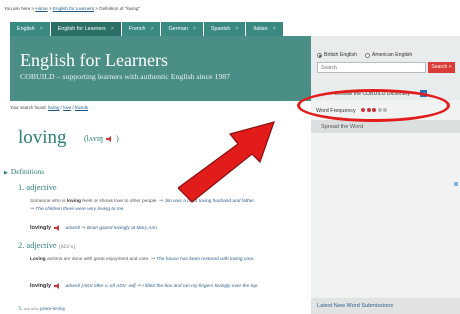 The height and width of the screenshot is (314, 460). What do you see at coordinates (52, 309) in the screenshot?
I see `see-also-link: peace-loving` at bounding box center [52, 309].